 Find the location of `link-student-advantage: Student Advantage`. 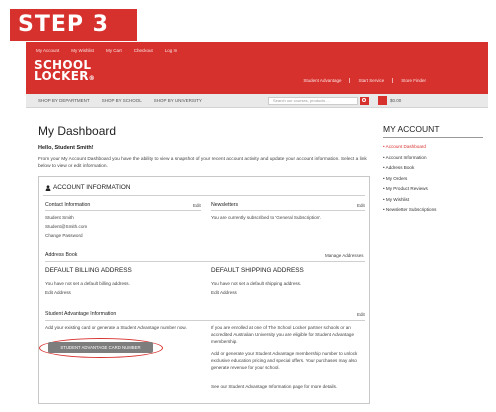

link-student-advantage: Student Advantage is located at coordinates (322, 80).